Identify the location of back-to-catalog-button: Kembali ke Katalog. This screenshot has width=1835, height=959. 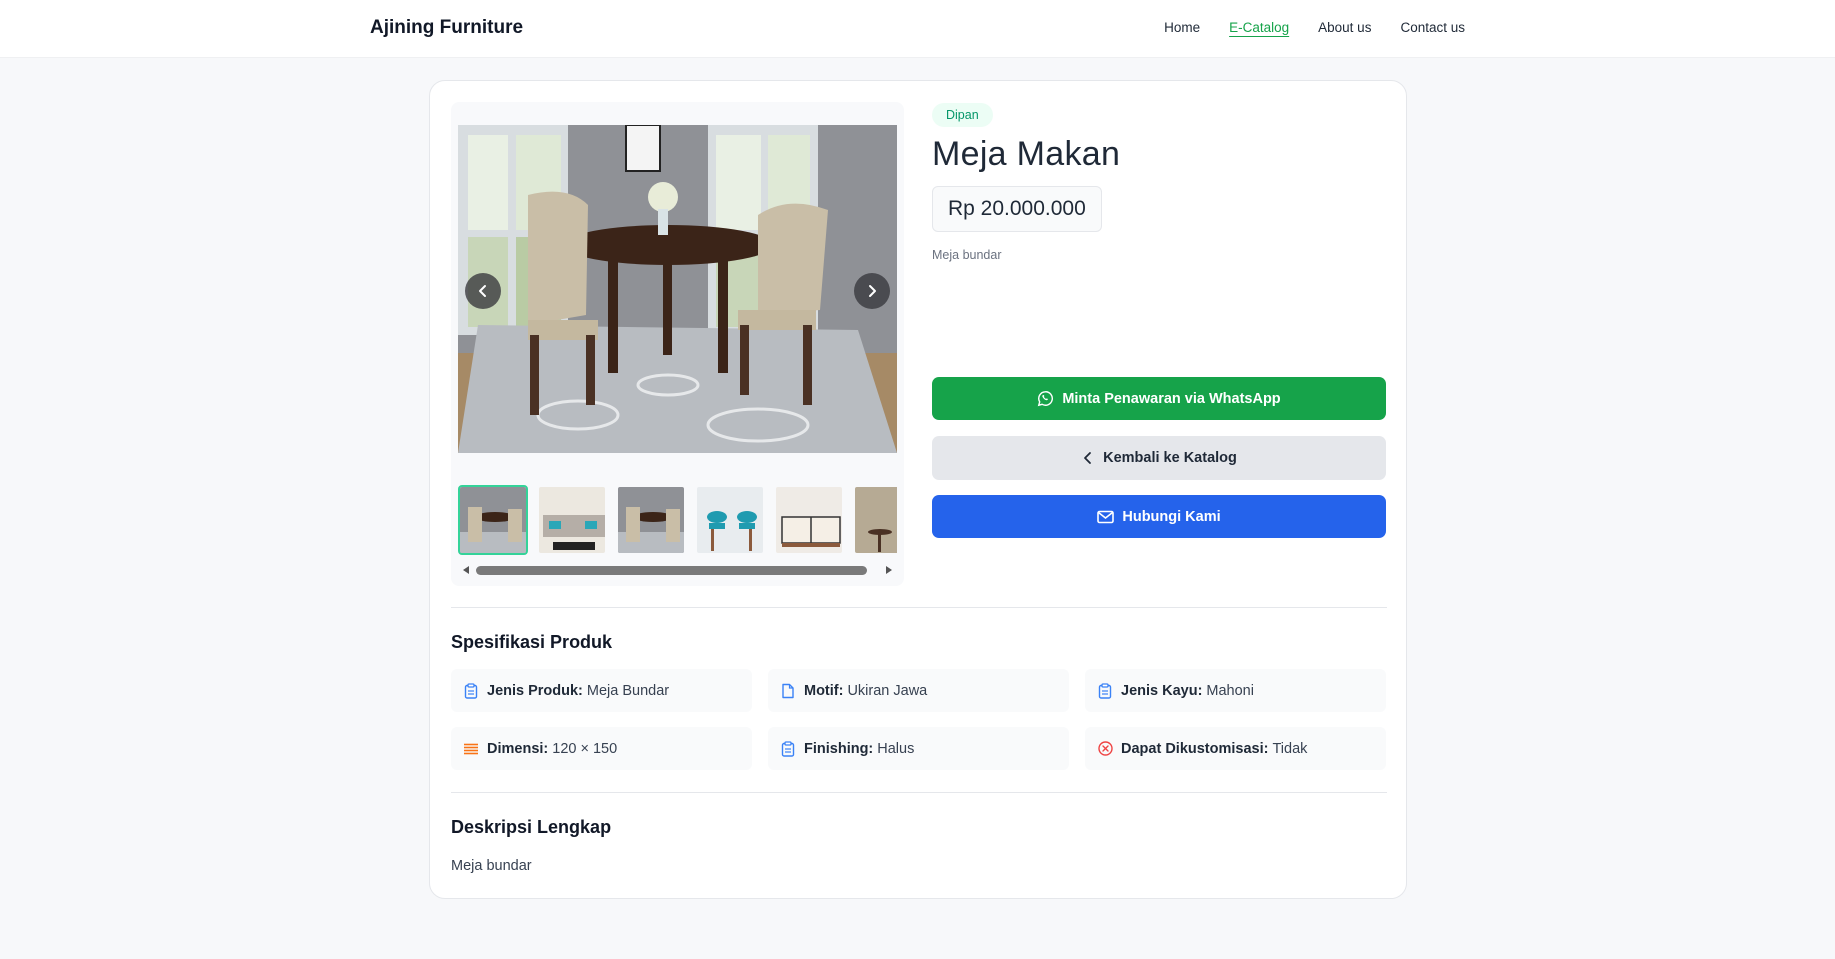
(1159, 458).